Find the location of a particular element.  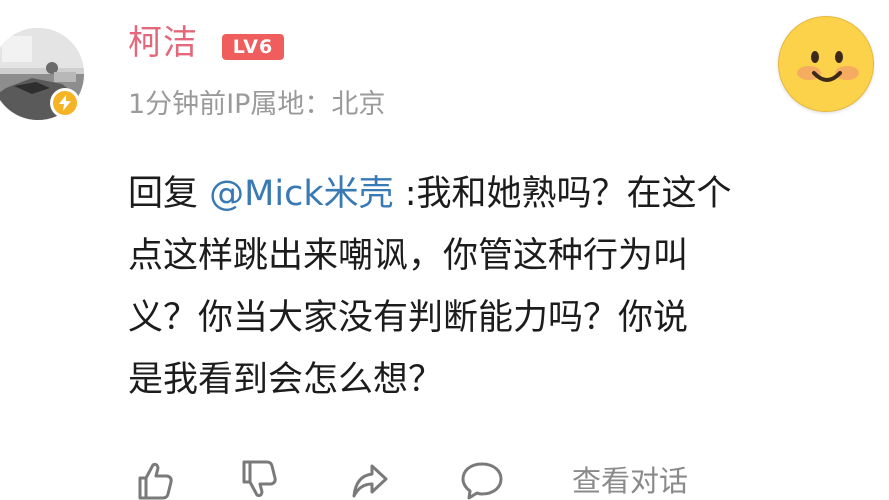

thumbs-up-icon is located at coordinates (154, 480).